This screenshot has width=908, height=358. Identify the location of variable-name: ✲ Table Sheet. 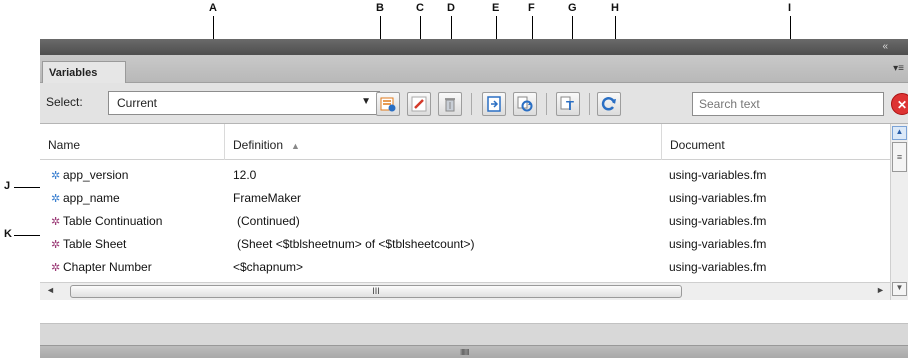
(89, 244).